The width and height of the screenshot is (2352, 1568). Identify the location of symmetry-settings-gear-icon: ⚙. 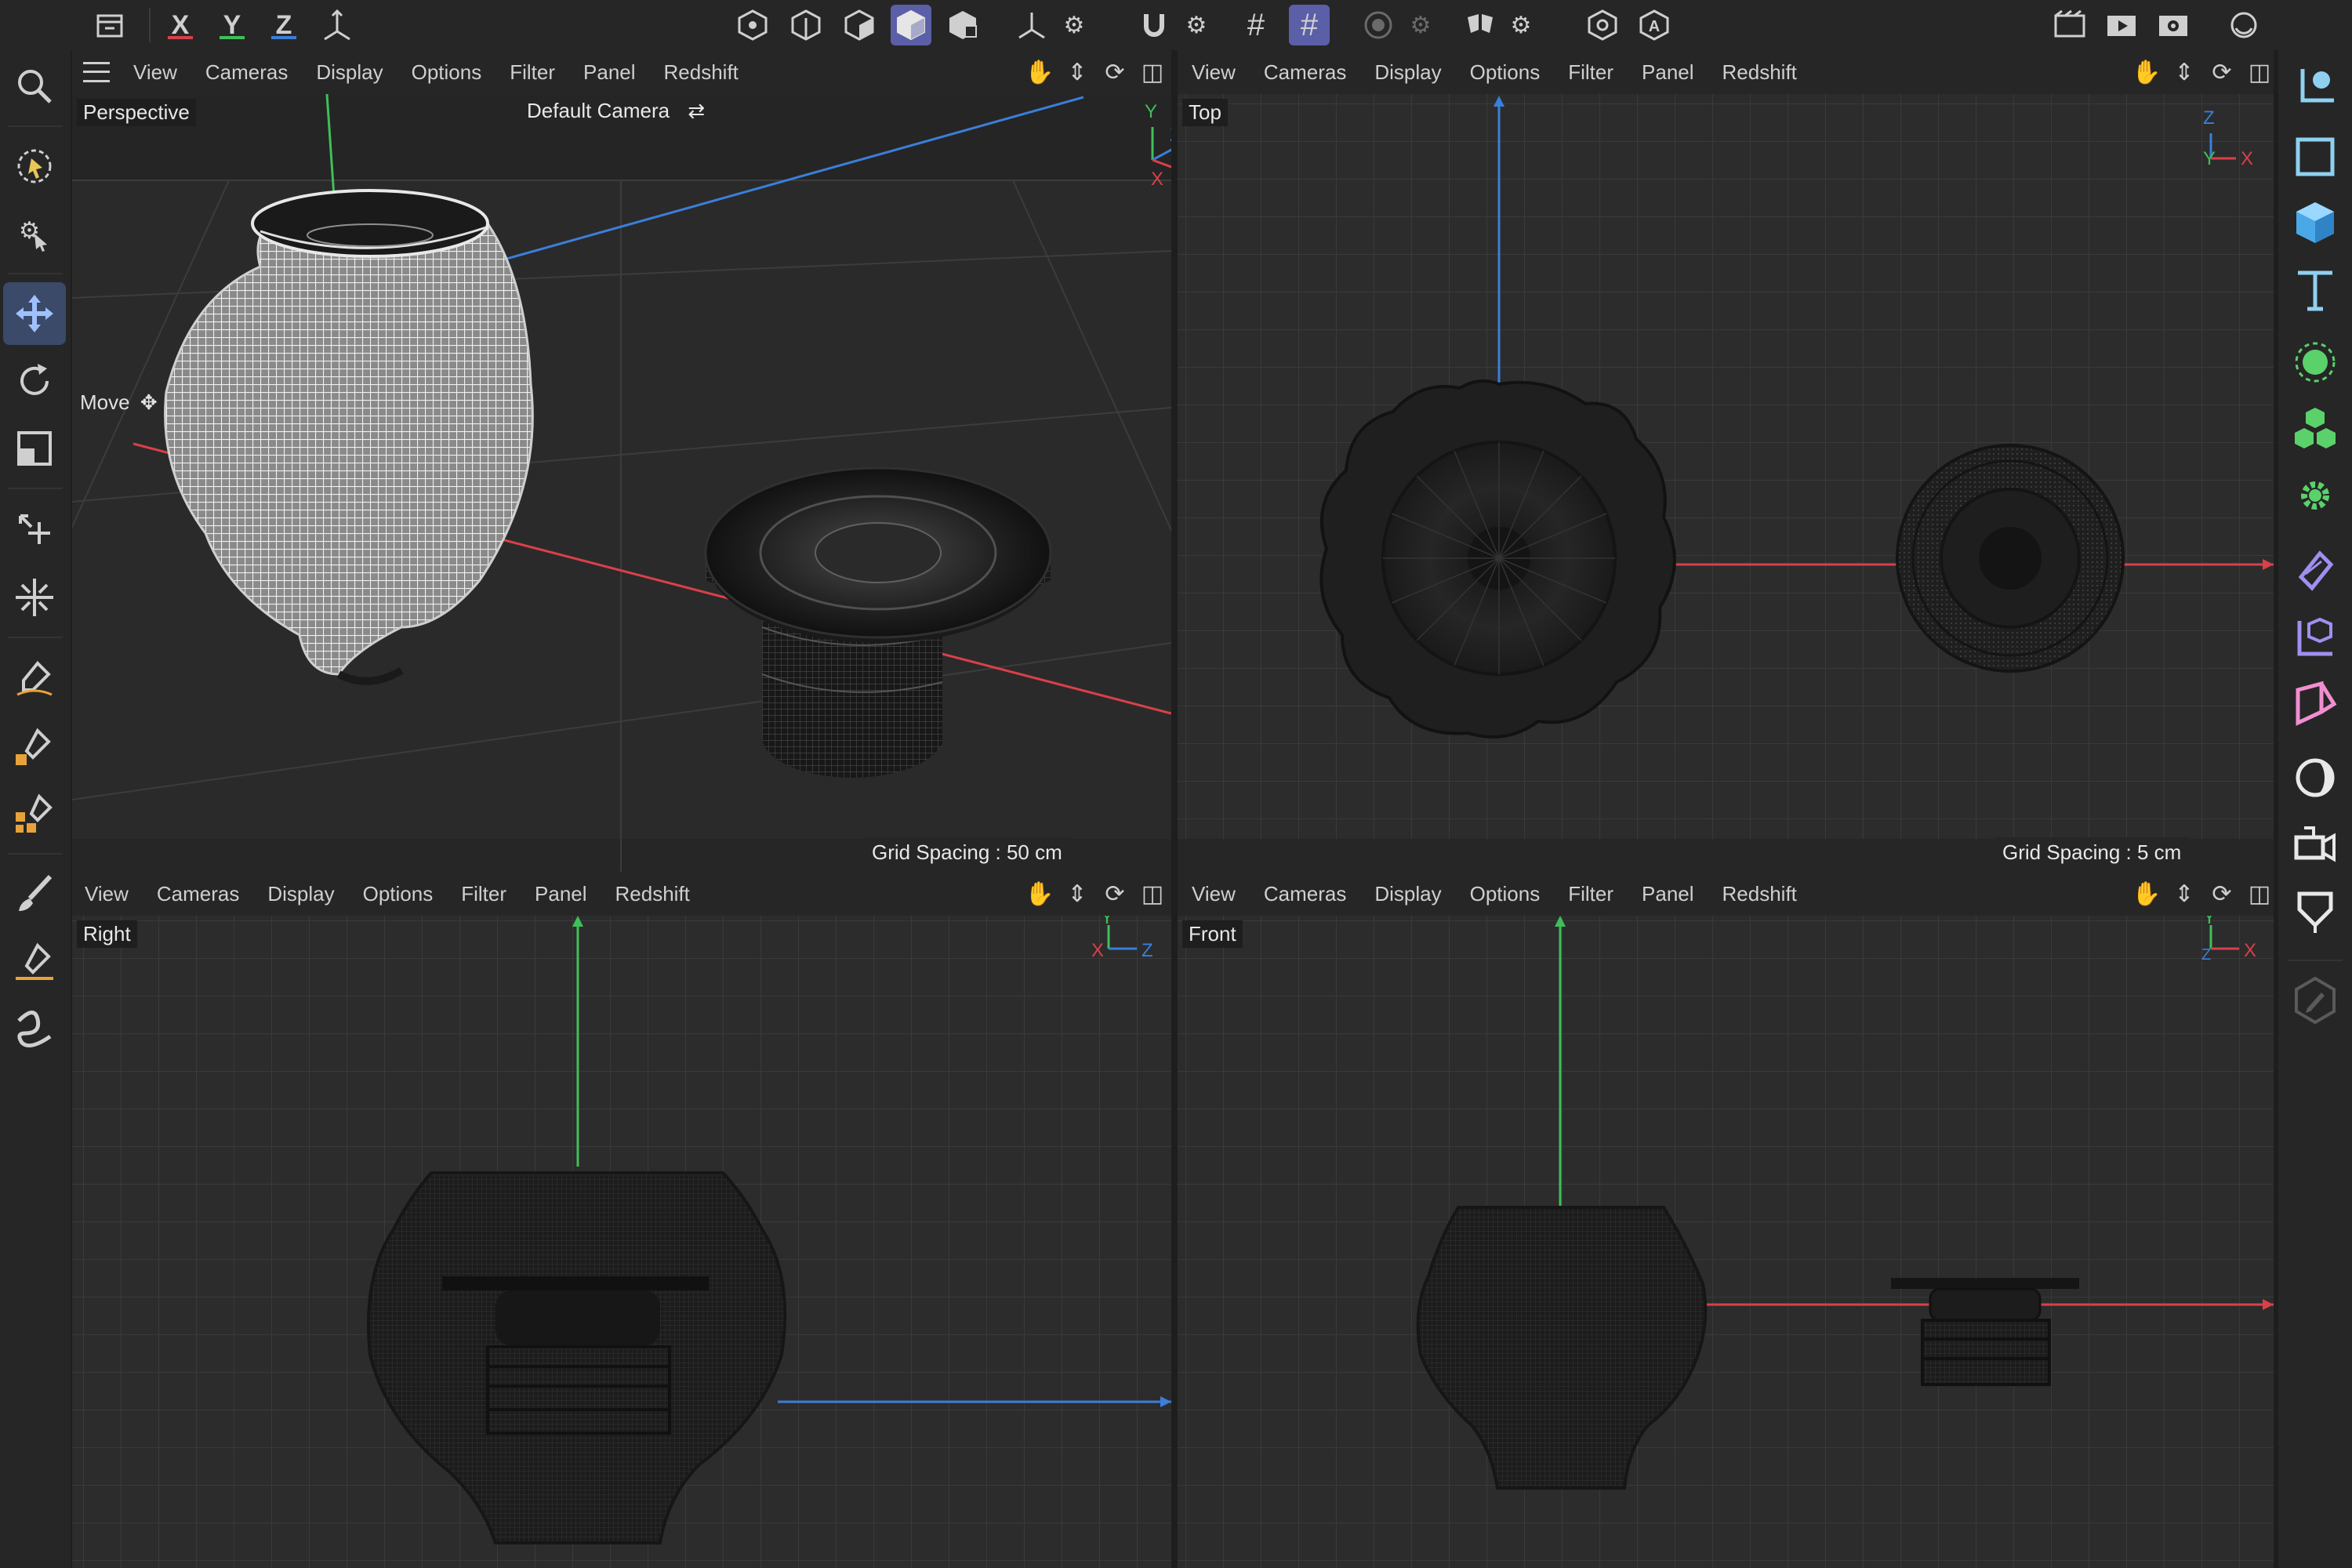
(1521, 25).